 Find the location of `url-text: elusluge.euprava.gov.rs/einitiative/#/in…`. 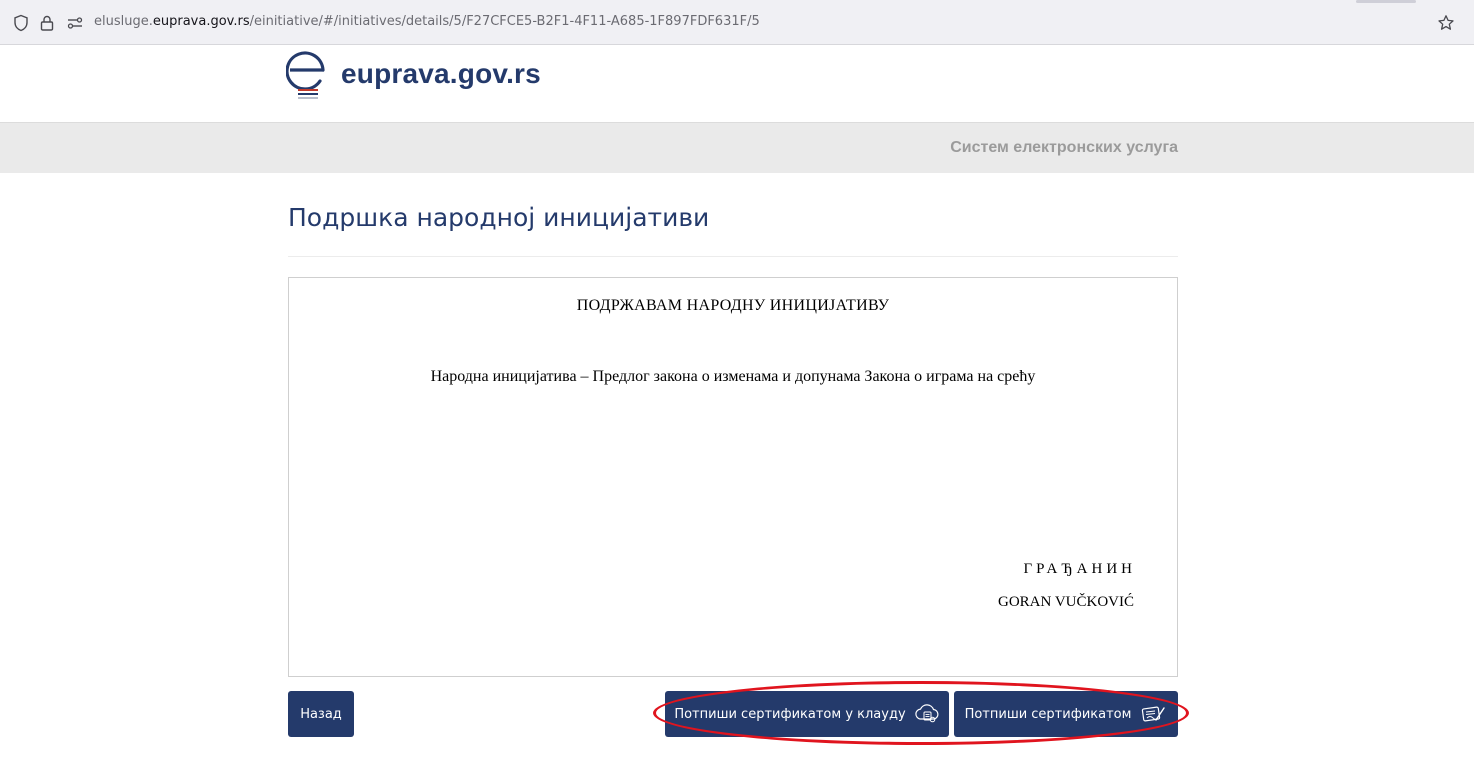

url-text: elusluge.euprava.gov.rs/einitiative/#/in… is located at coordinates (427, 21).